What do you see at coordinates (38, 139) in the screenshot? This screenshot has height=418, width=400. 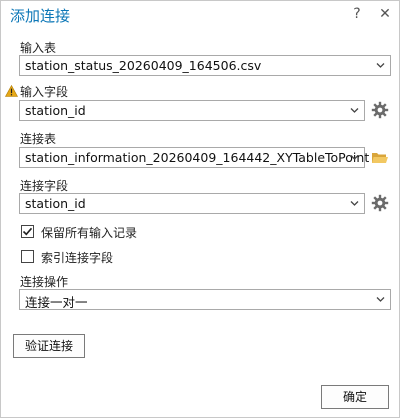 I see `join-table-label: 连接表` at bounding box center [38, 139].